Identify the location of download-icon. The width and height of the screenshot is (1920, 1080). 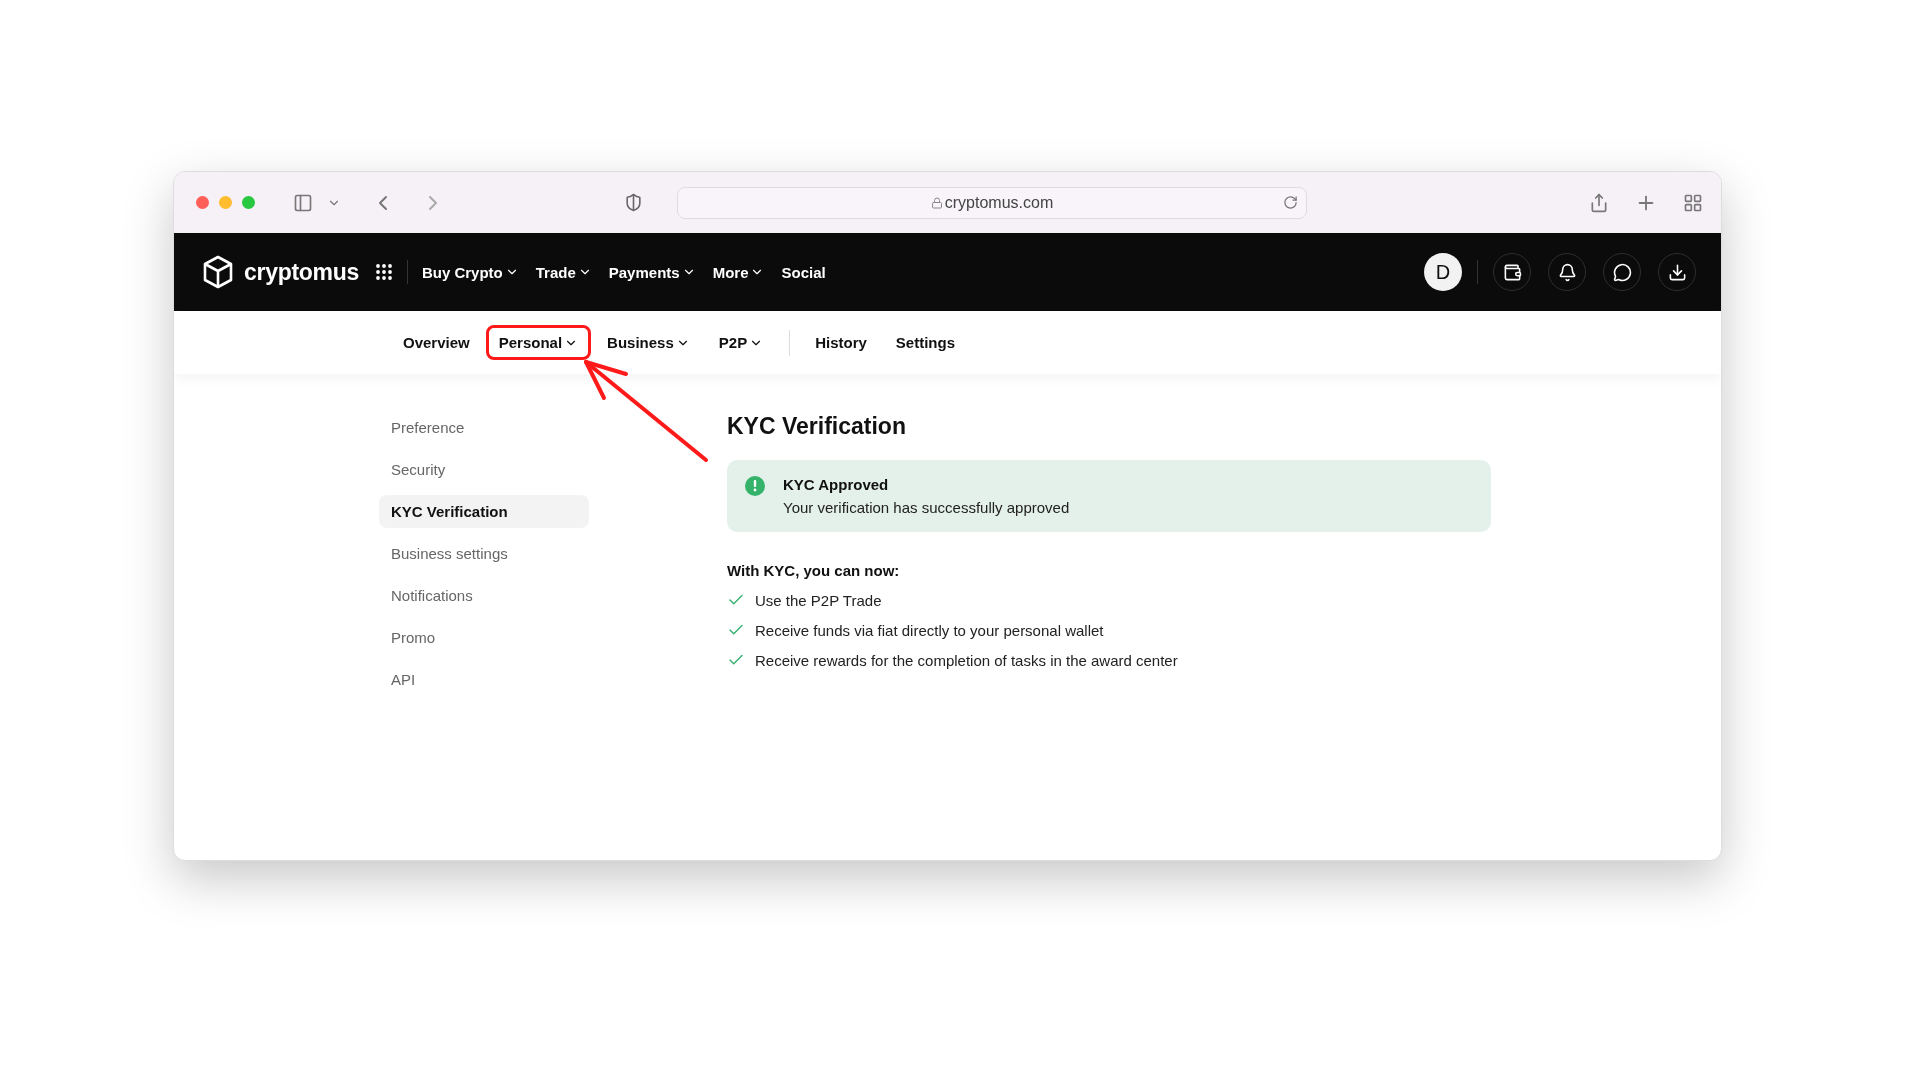
(1677, 272).